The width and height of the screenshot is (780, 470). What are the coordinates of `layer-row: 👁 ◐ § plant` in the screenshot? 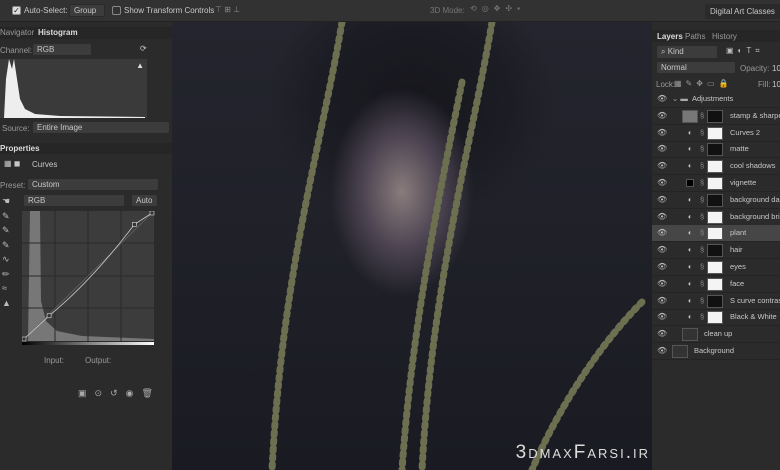 It's located at (716, 234).